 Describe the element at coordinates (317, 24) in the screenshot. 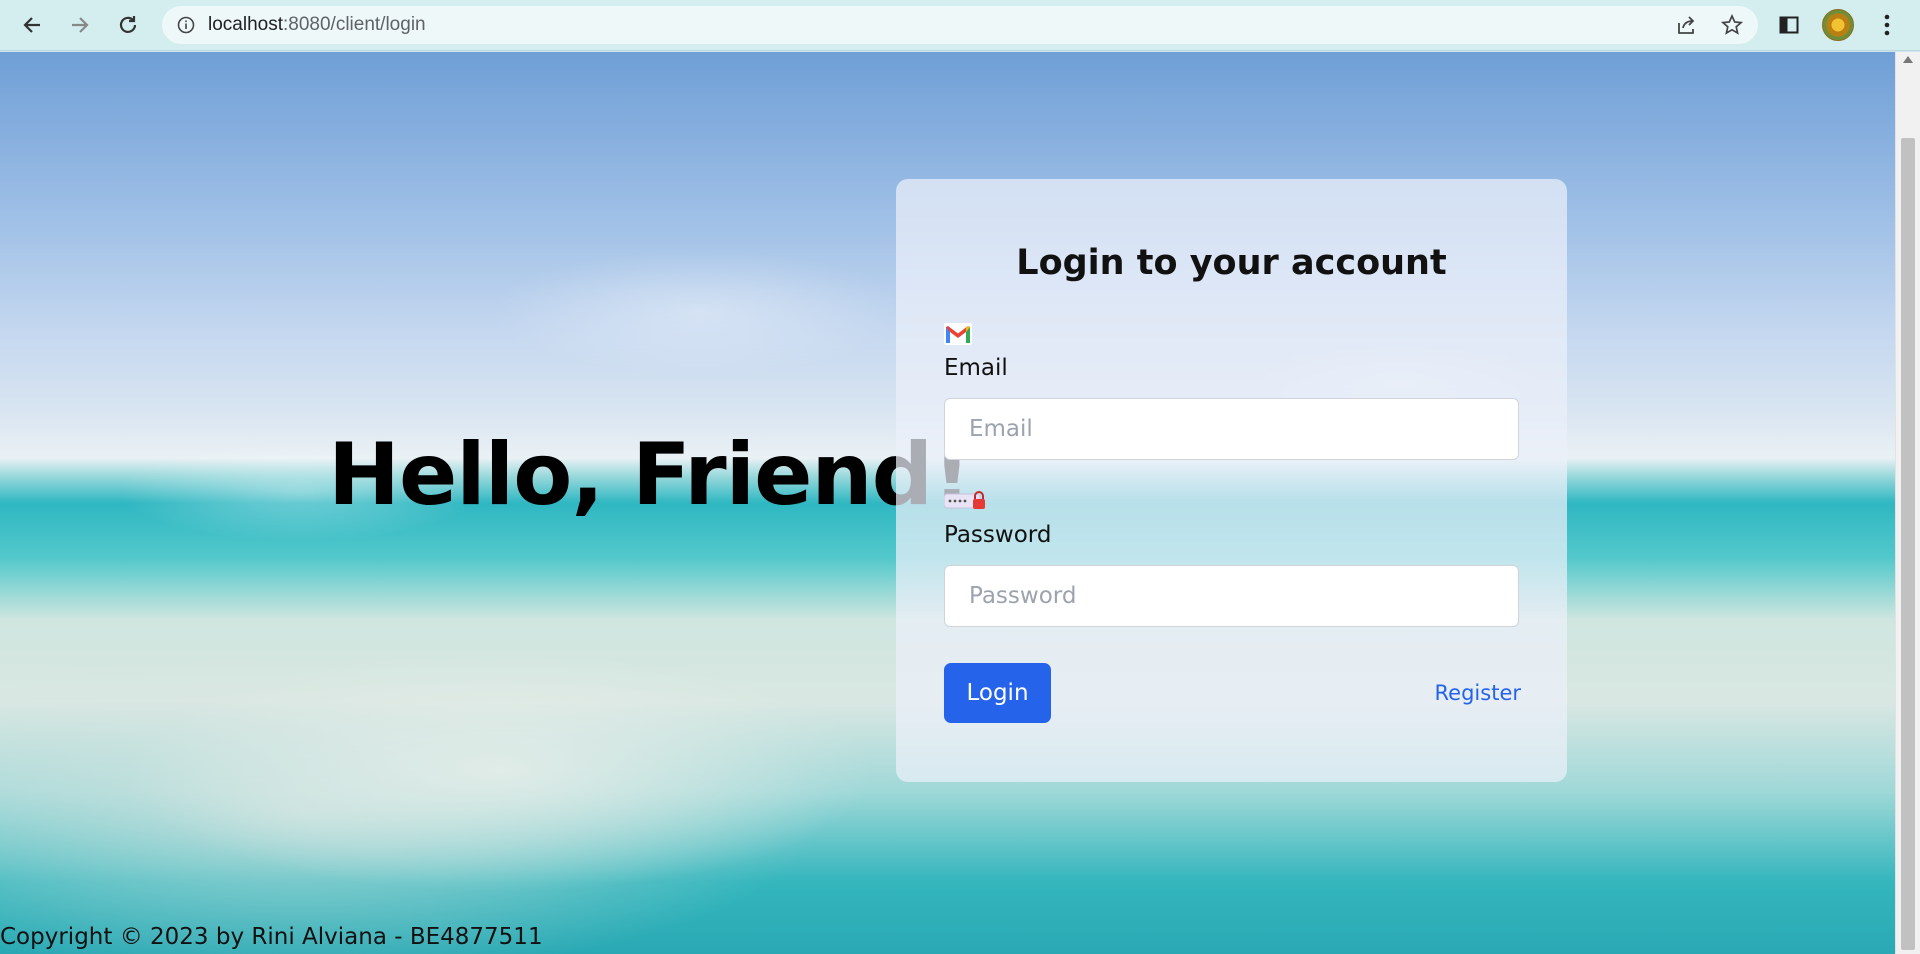

I see `url-text: localhost:8080/client/login` at that location.